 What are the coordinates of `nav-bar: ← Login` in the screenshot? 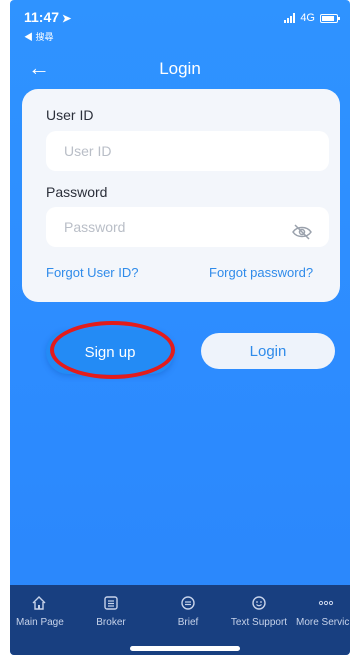 It's located at (180, 69).